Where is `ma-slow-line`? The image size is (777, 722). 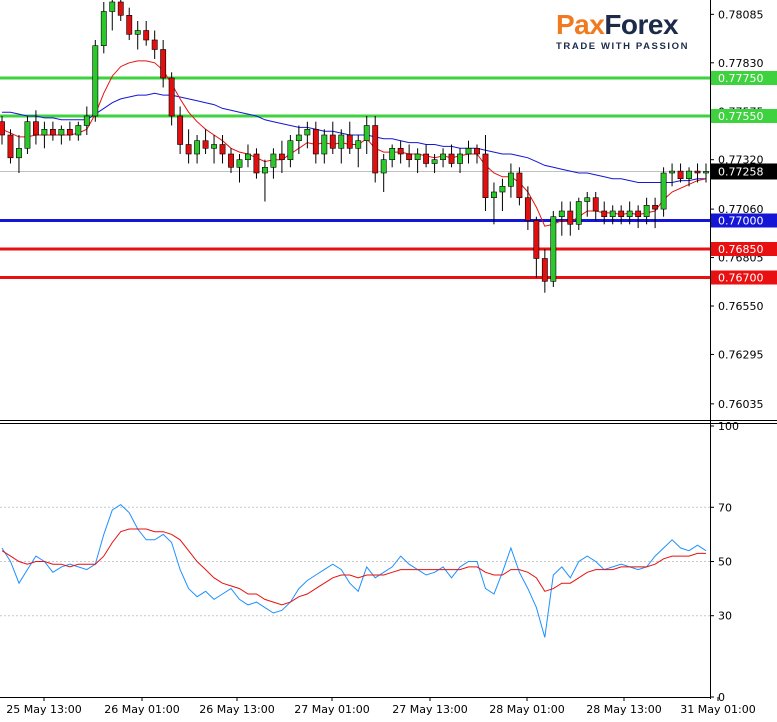
ma-slow-line is located at coordinates (354, 137).